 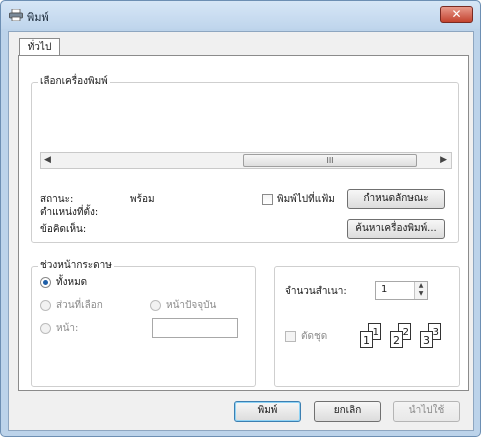 I want to click on scroll-thumb: III, so click(x=330, y=160).